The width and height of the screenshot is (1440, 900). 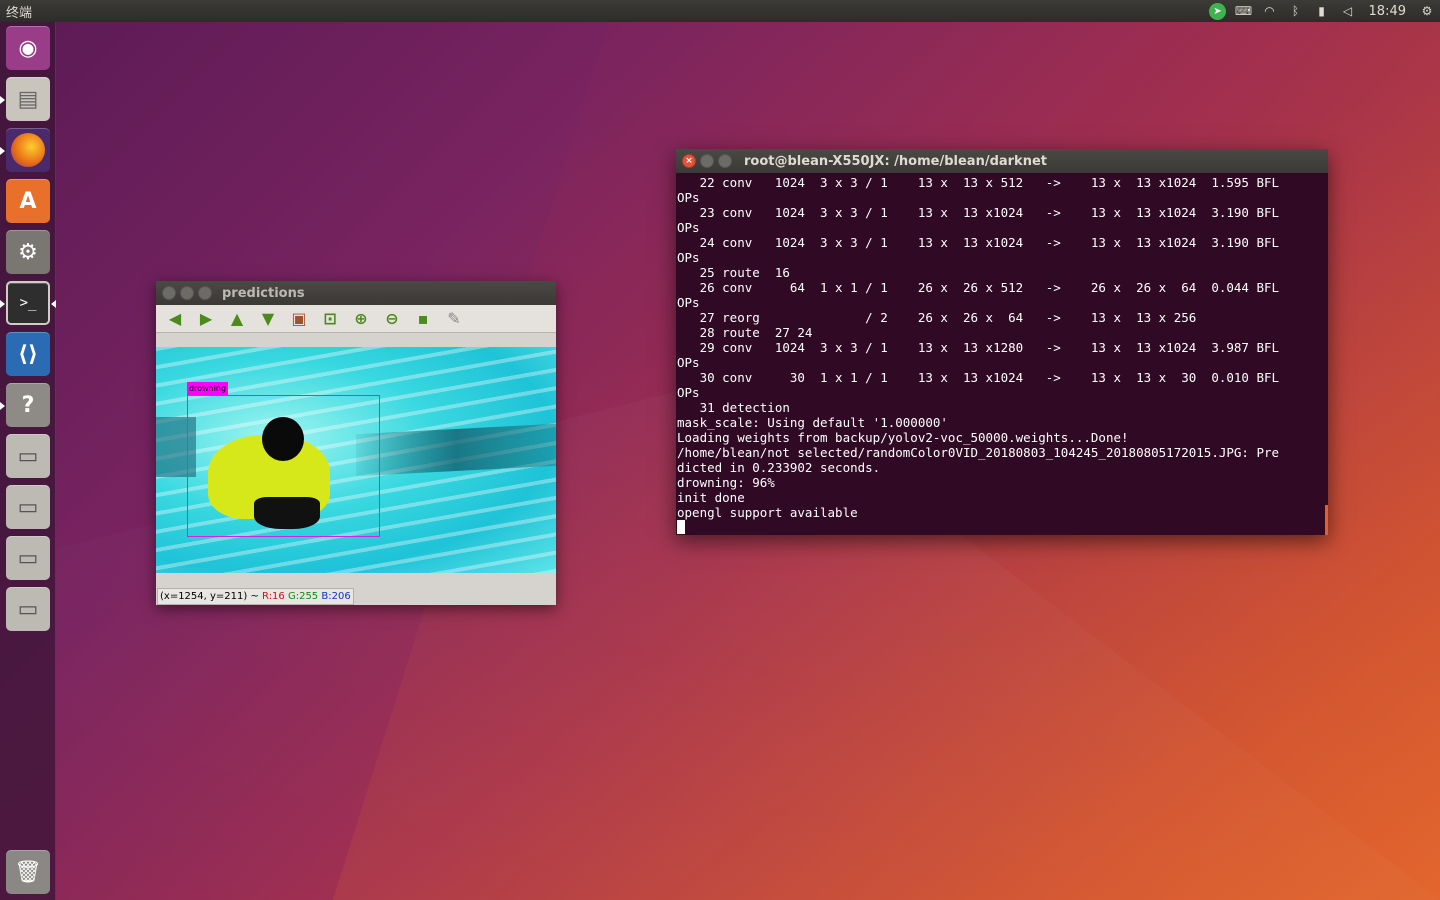 What do you see at coordinates (767, 512) in the screenshot?
I see `terminal-line: opengl support available` at bounding box center [767, 512].